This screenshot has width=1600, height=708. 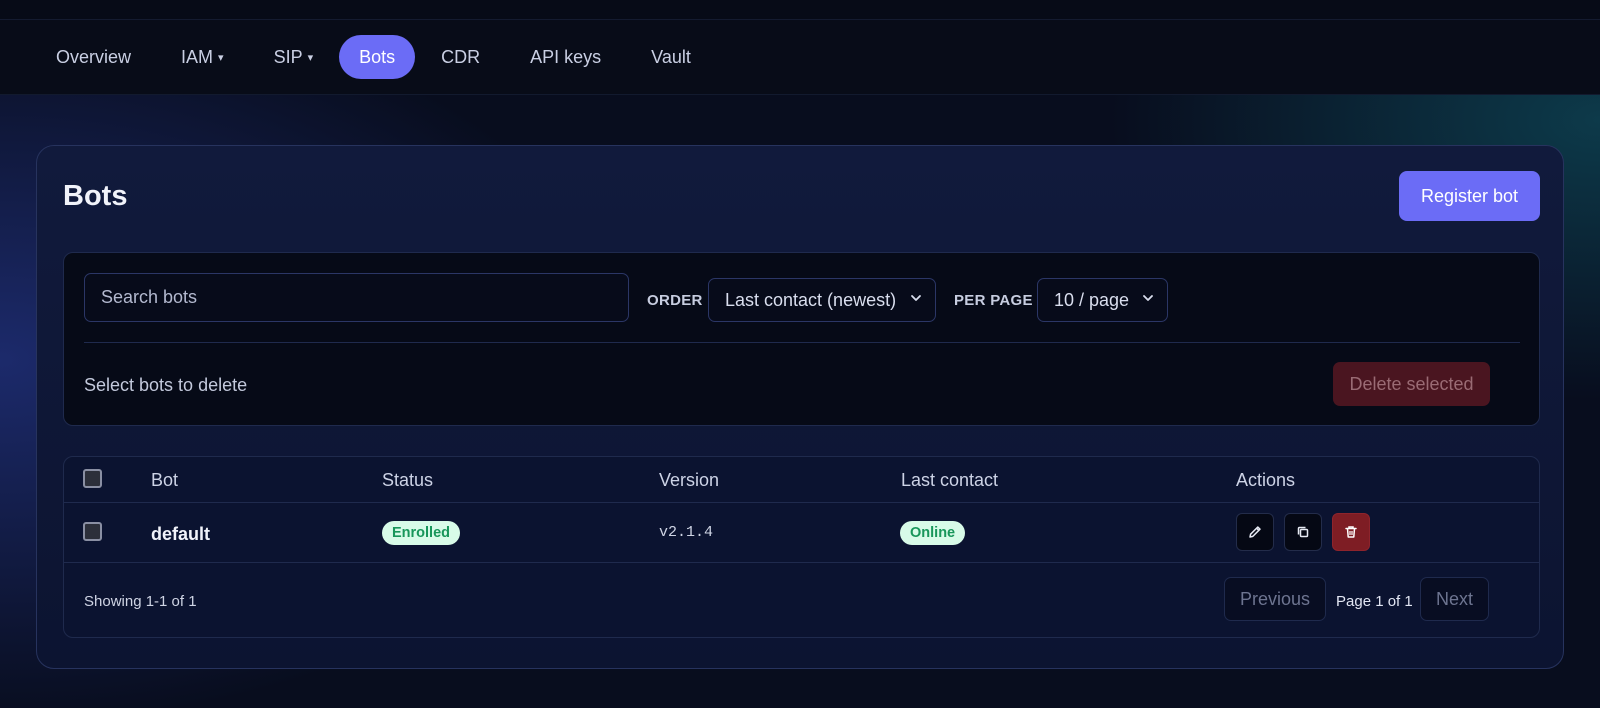 What do you see at coordinates (421, 533) in the screenshot?
I see `status-badge: Enrolled` at bounding box center [421, 533].